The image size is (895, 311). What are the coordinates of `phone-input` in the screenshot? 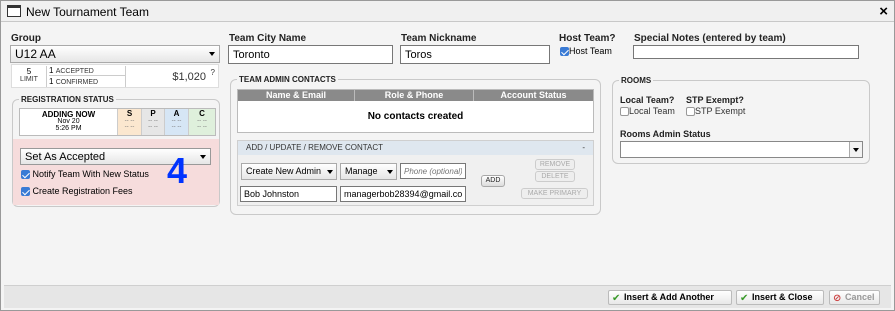 It's located at (433, 171).